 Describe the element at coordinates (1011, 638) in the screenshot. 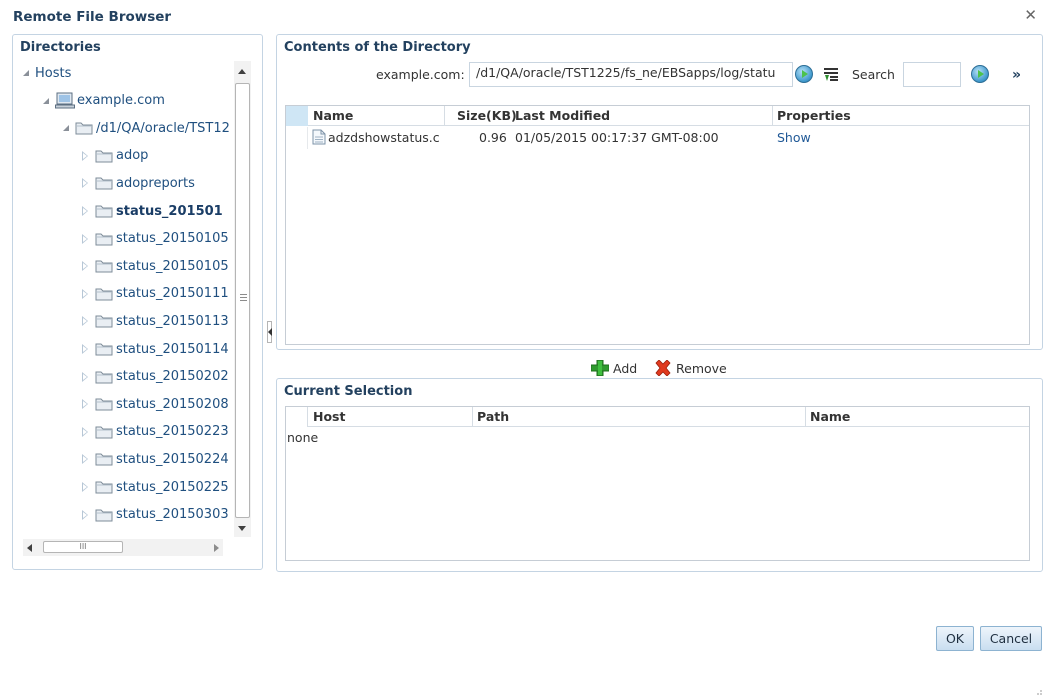

I see `cancel-button: Cancel` at that location.